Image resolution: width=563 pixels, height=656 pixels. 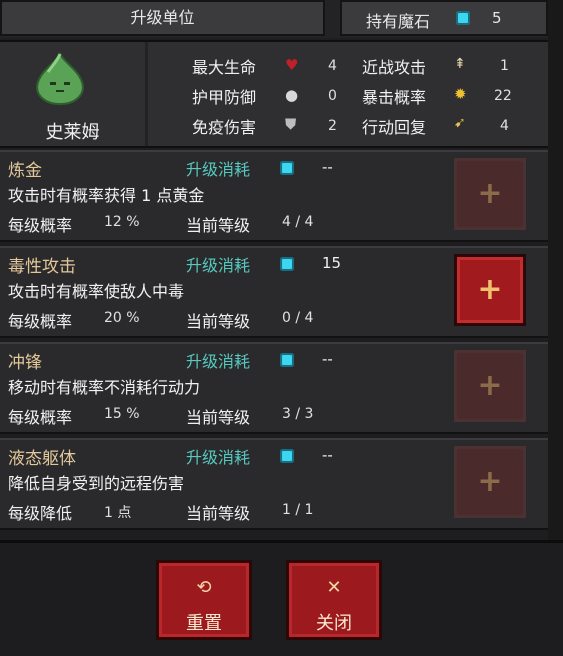 I want to click on reset-label: 重置, so click(x=204, y=623).